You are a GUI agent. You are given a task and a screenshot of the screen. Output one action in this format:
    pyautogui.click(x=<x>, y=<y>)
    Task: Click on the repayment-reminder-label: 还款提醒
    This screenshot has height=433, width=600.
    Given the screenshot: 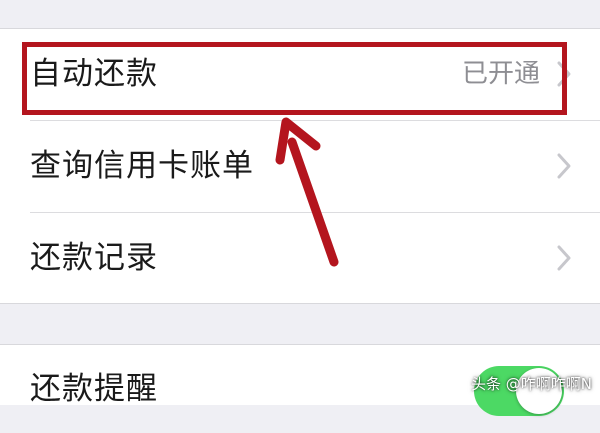 What is the action you would take?
    pyautogui.click(x=94, y=389)
    